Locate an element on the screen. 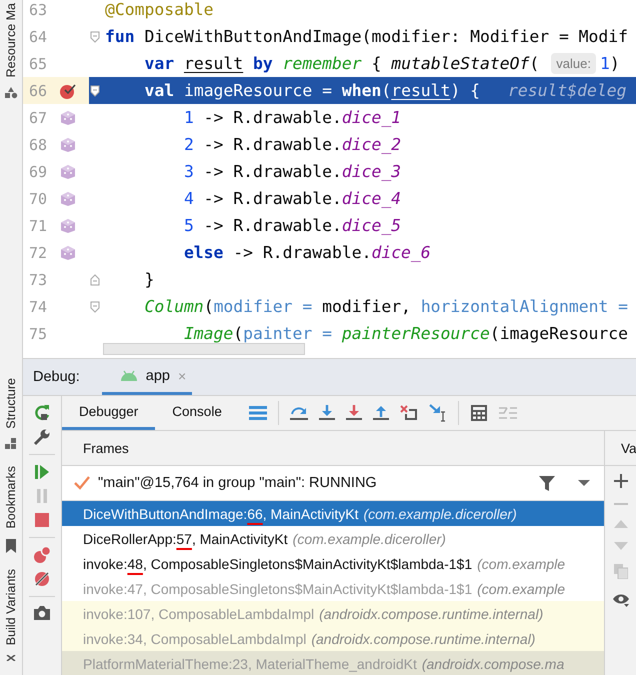 This screenshot has width=636, height=675. code-line: } is located at coordinates (149, 280).